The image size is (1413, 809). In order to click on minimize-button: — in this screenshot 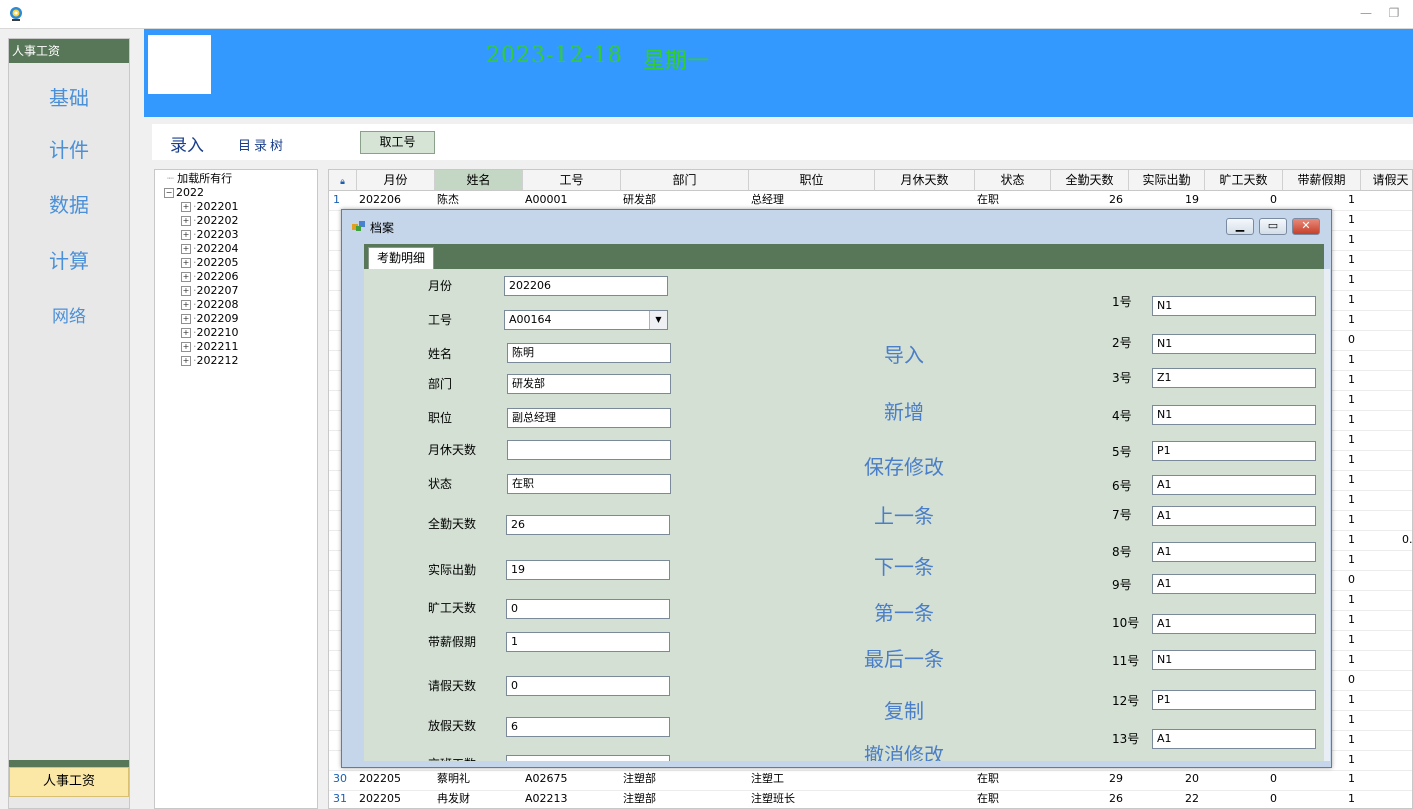, I will do `click(1366, 13)`.